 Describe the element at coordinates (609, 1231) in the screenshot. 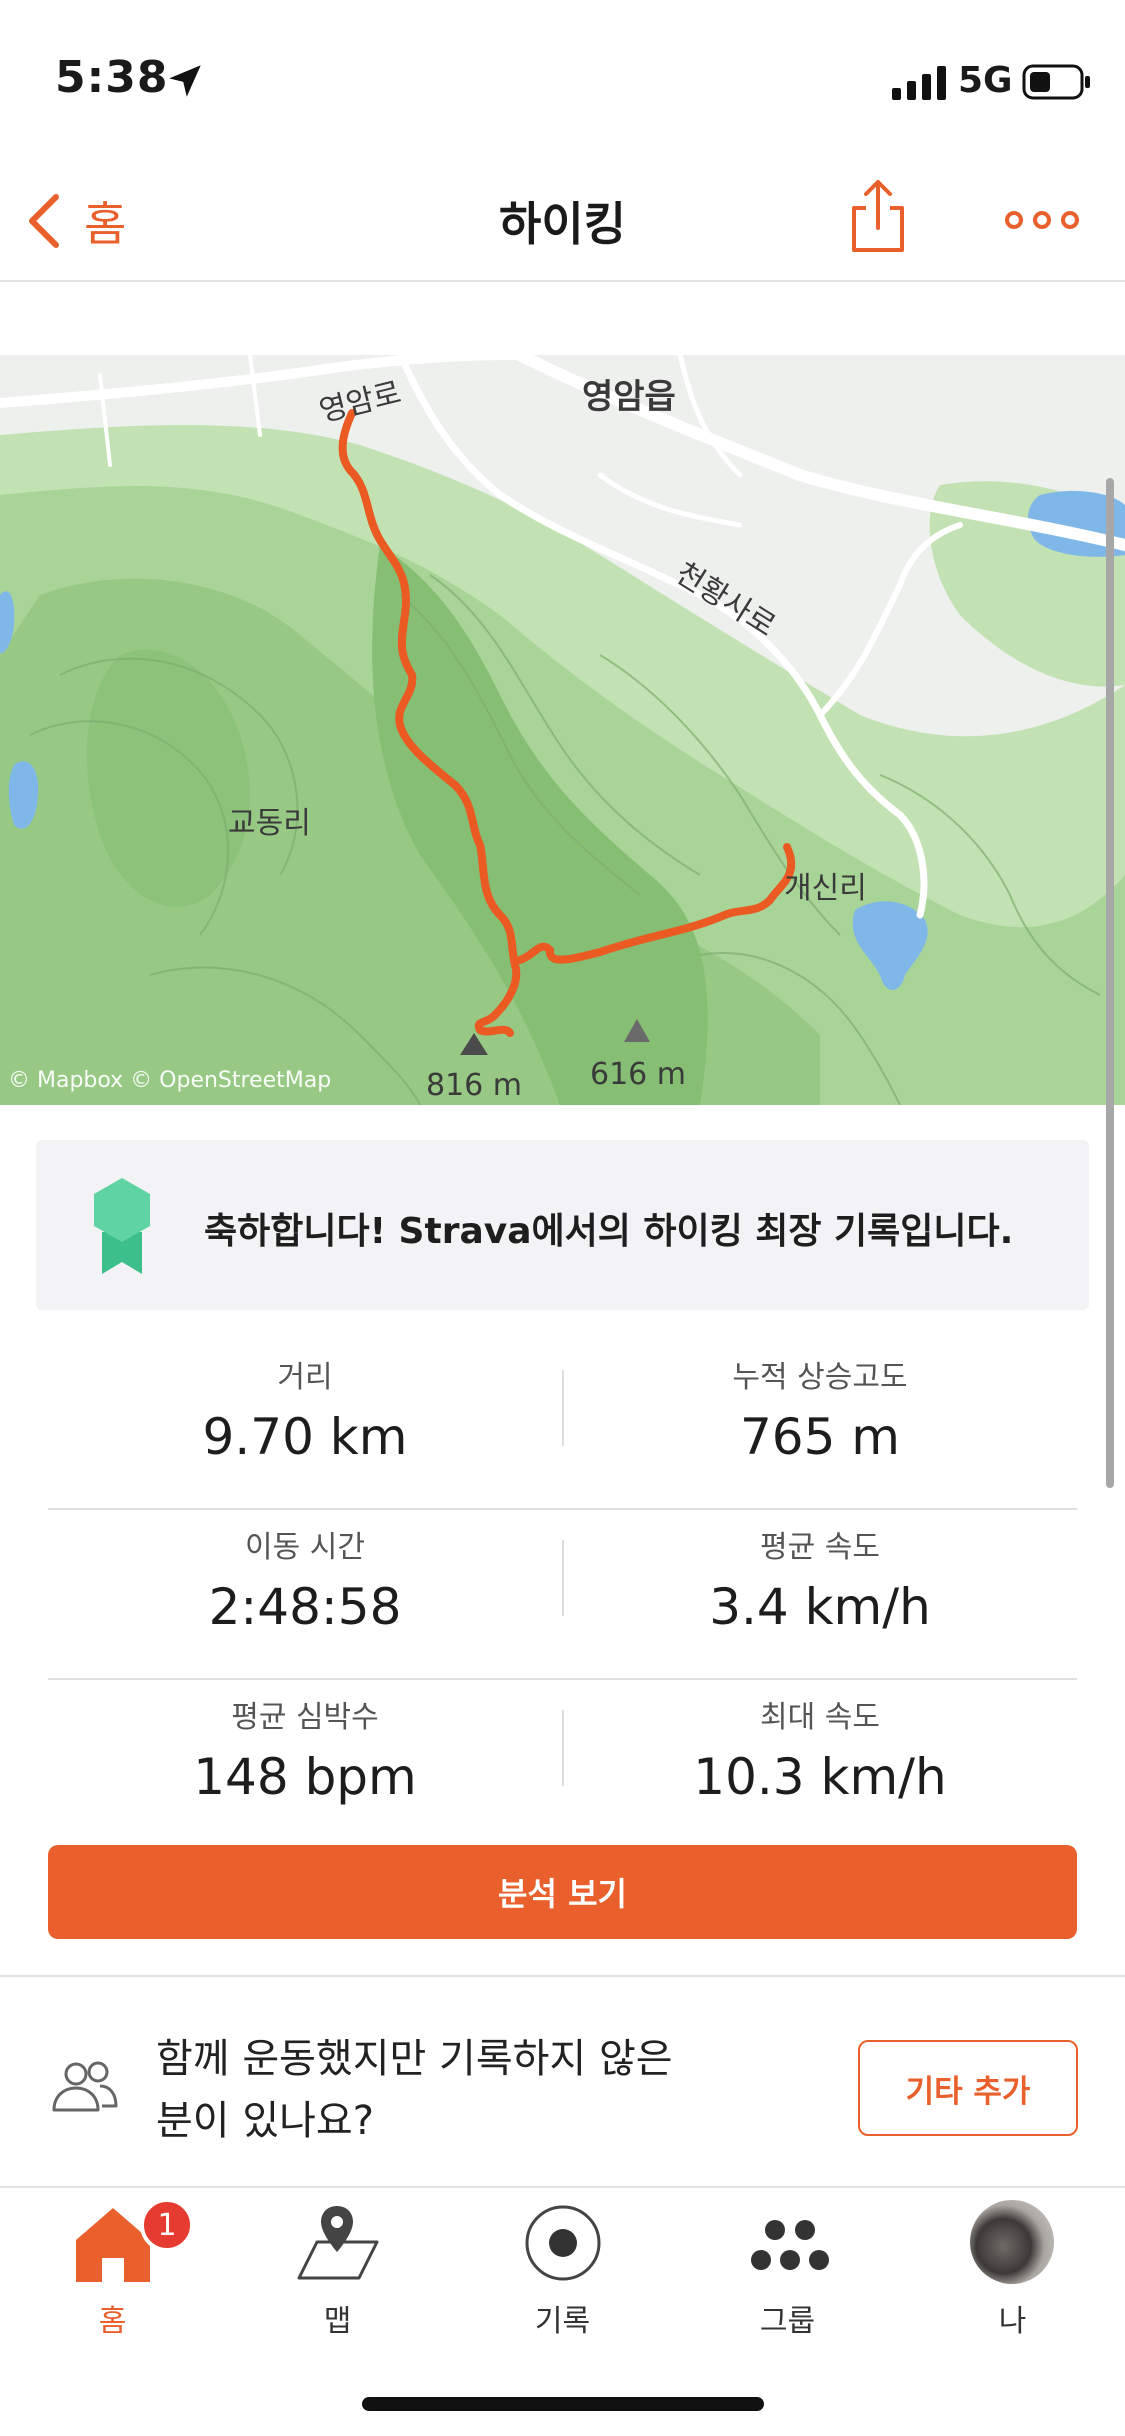

I see `achievement-text: 축하합니다! Strava에서의 하이킹 최장 기록입니다.` at that location.